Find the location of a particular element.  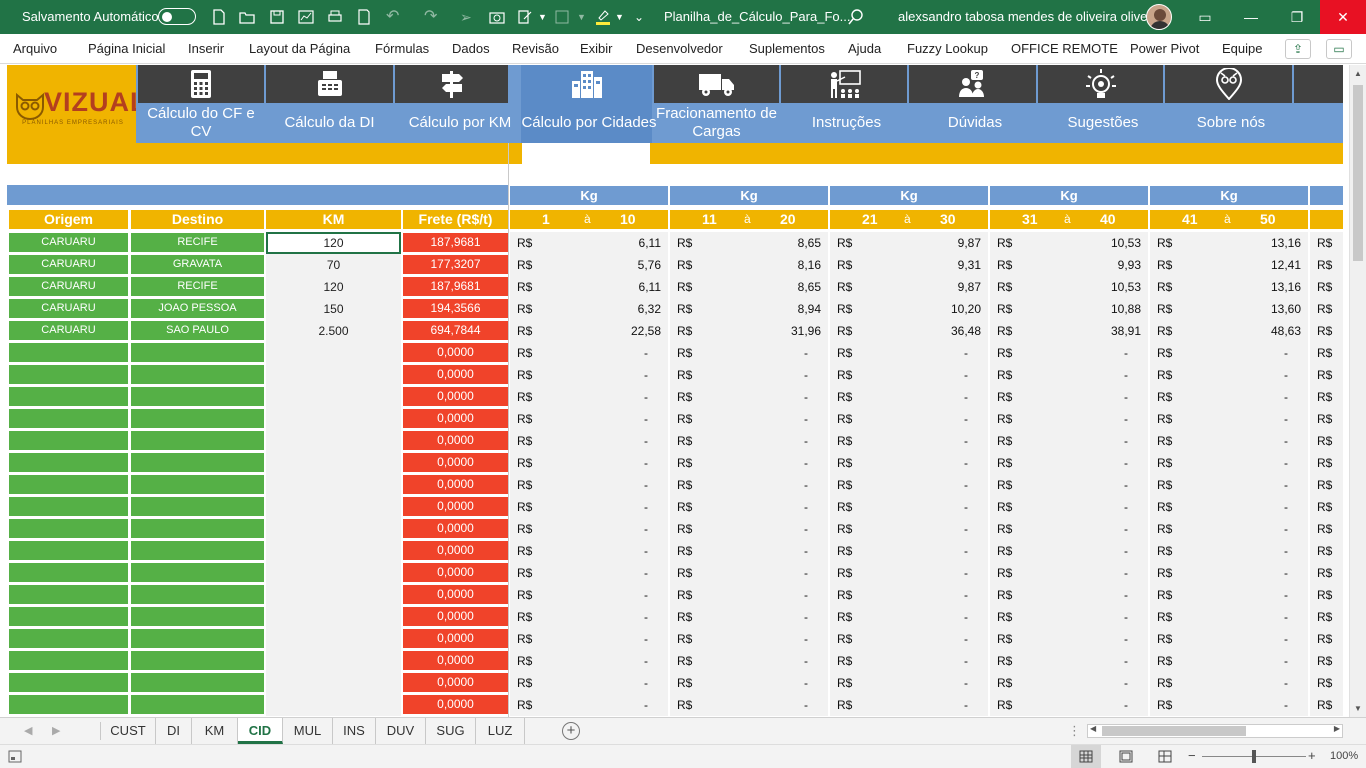

price-cell: R$ 38,91 is located at coordinates (1069, 331).